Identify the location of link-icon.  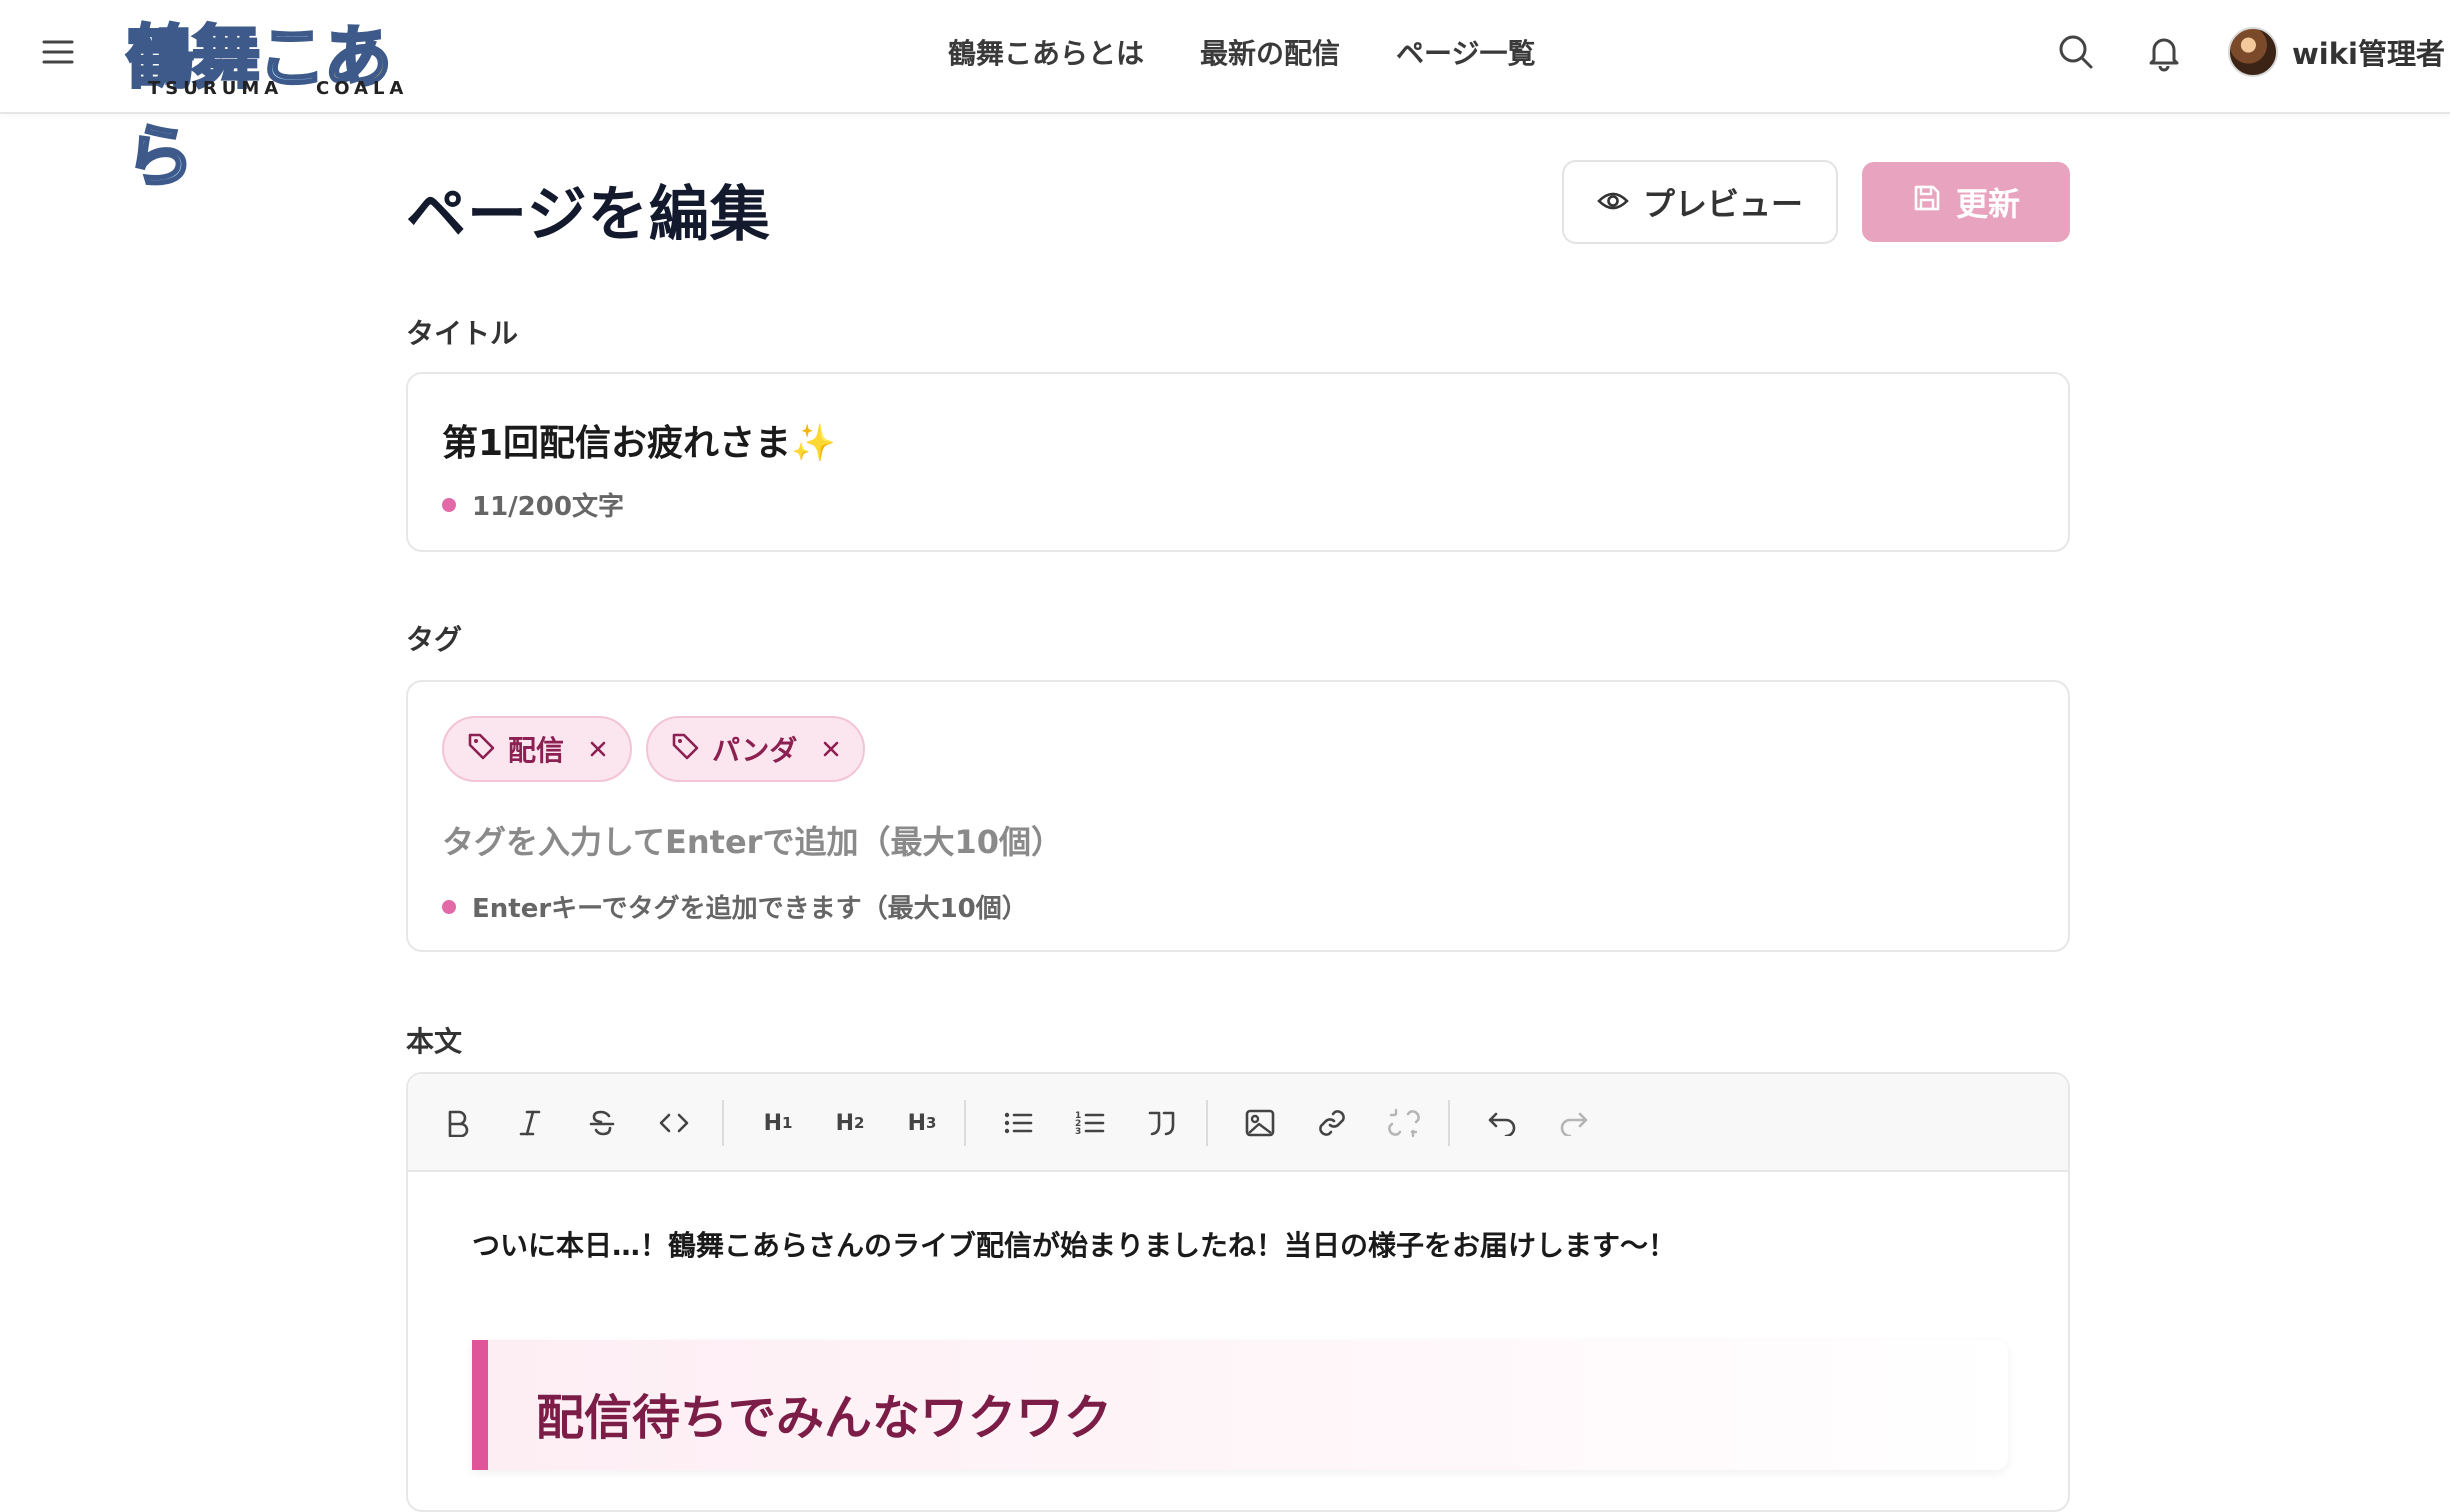
(1332, 1123).